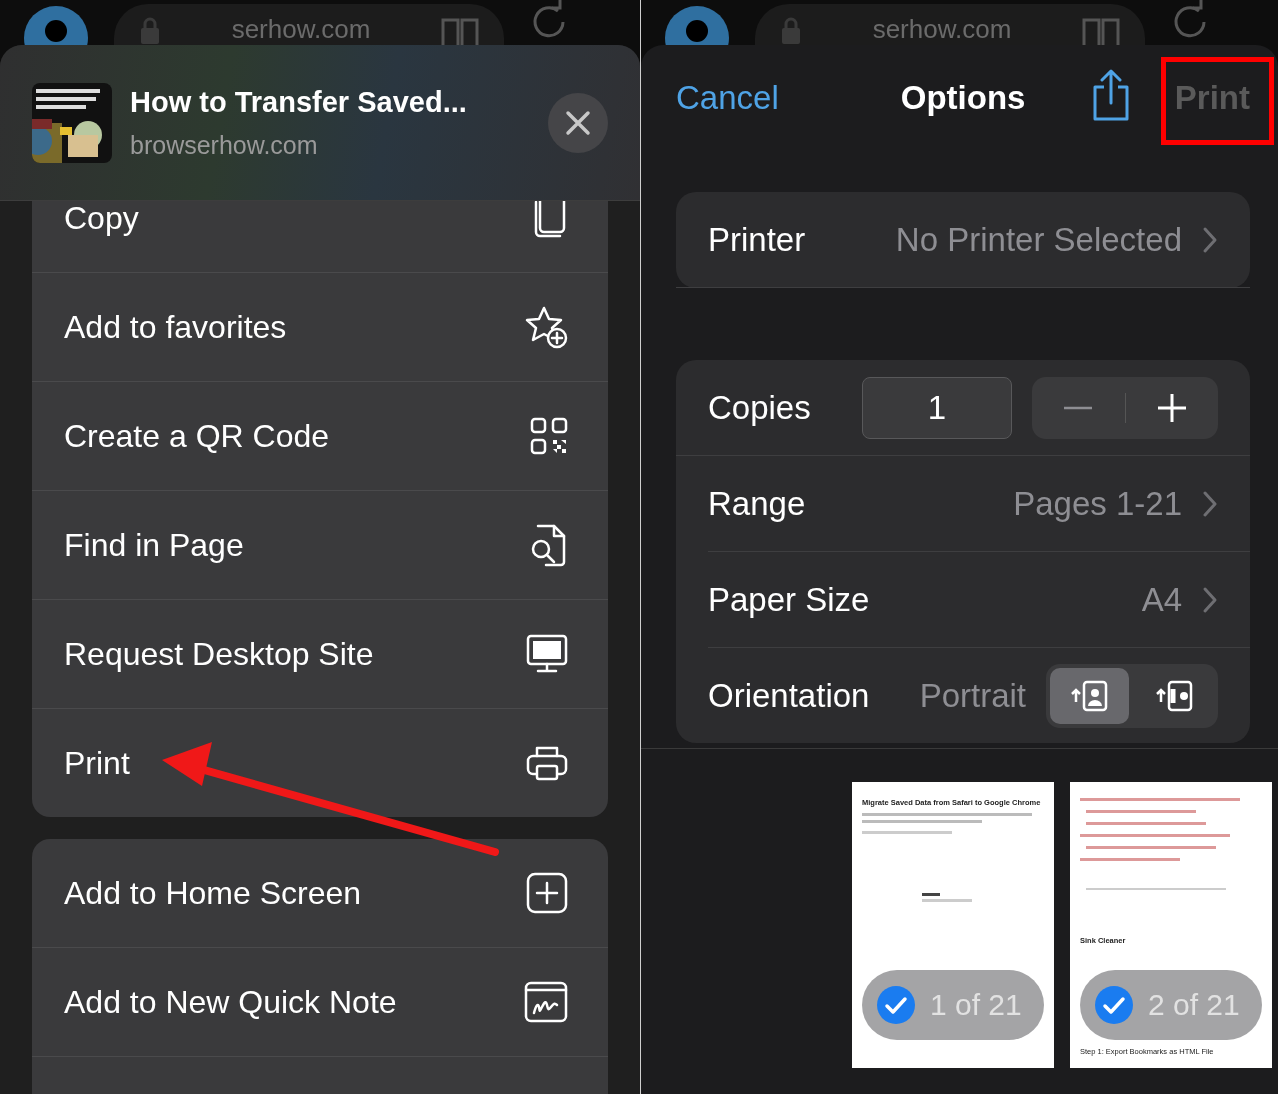 The image size is (1278, 1094). What do you see at coordinates (976, 1005) in the screenshot?
I see `page-count: 1 of 21` at bounding box center [976, 1005].